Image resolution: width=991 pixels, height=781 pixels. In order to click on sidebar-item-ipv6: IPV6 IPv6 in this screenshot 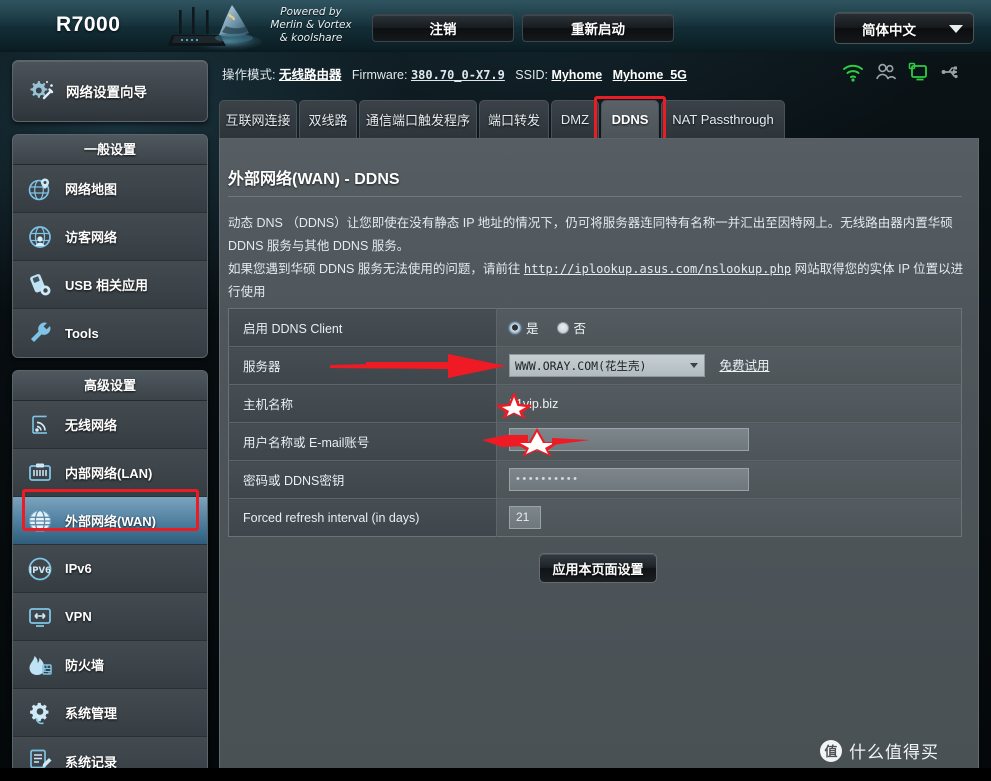, I will do `click(110, 569)`.